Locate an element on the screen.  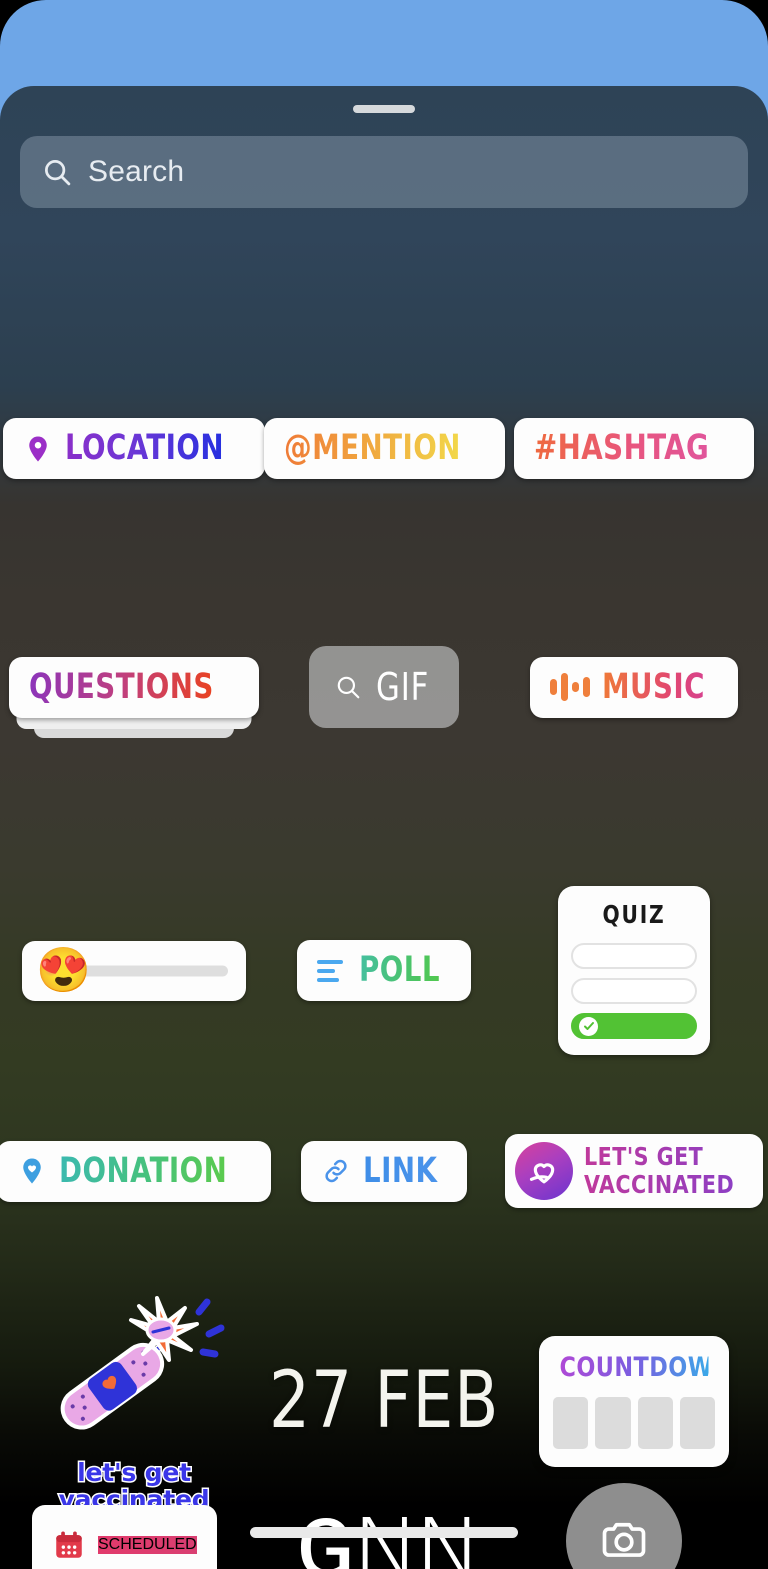
sticker-location: LOCATION is located at coordinates (134, 448).